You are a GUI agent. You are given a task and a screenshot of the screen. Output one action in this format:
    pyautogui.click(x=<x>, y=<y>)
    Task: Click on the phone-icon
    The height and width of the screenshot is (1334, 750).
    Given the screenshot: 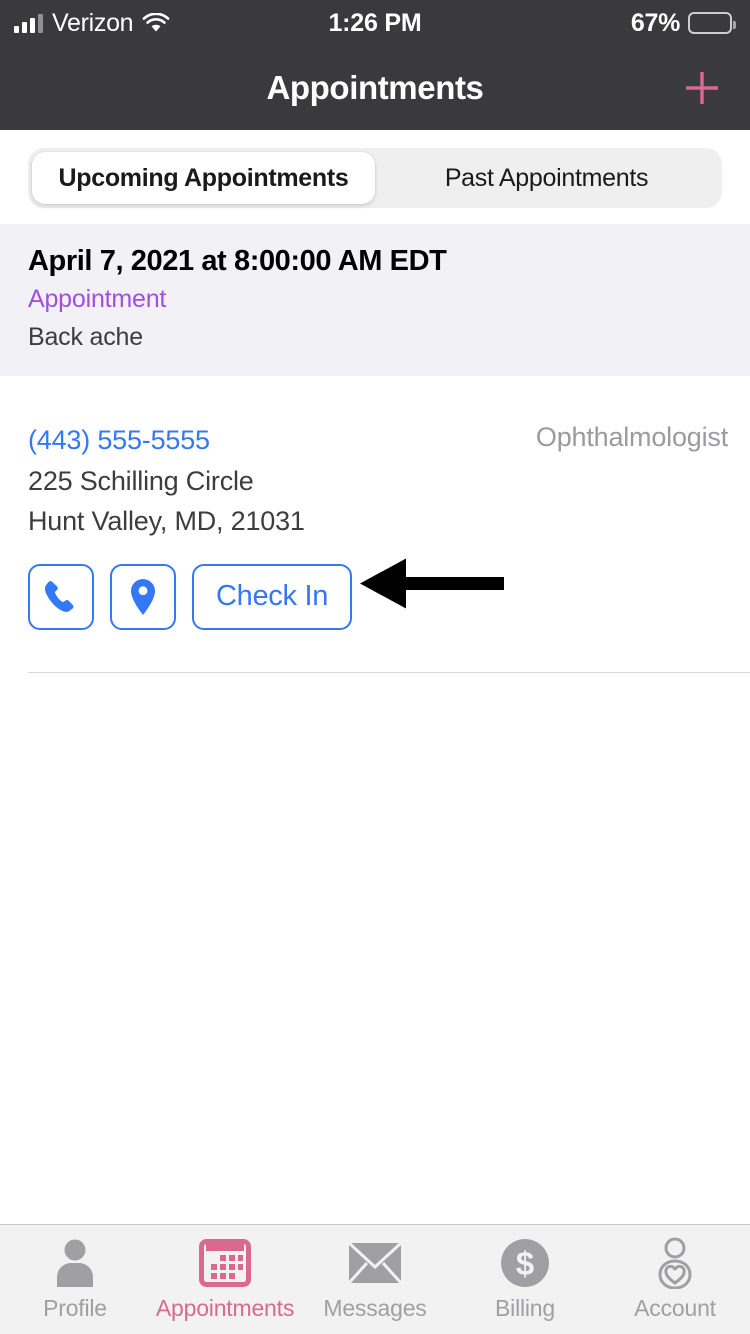 What is the action you would take?
    pyautogui.click(x=59, y=596)
    